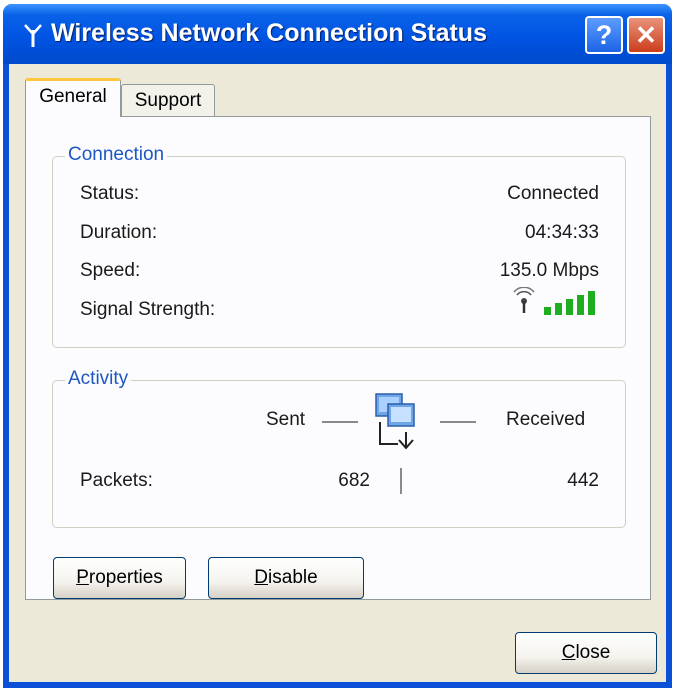  I want to click on properties-button: Properties, so click(119, 578).